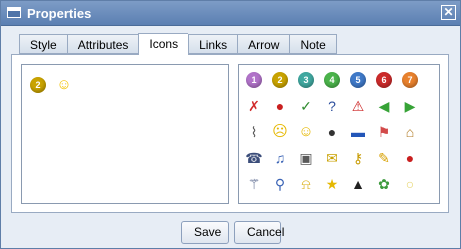 This screenshot has width=461, height=249. Describe the element at coordinates (384, 184) in the screenshot. I see `gear-icon: ✿` at that location.